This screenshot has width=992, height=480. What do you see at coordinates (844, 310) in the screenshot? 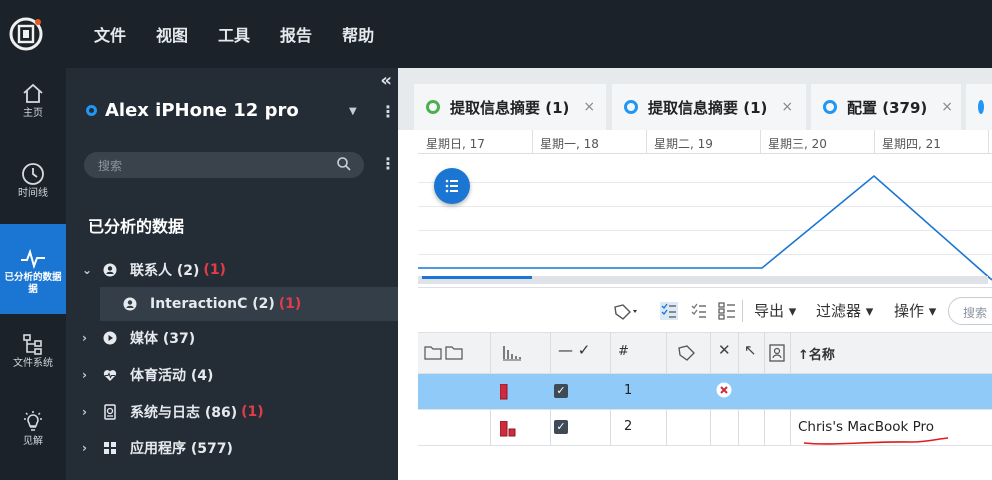
I see `filter-button: 过滤器 ▾` at bounding box center [844, 310].